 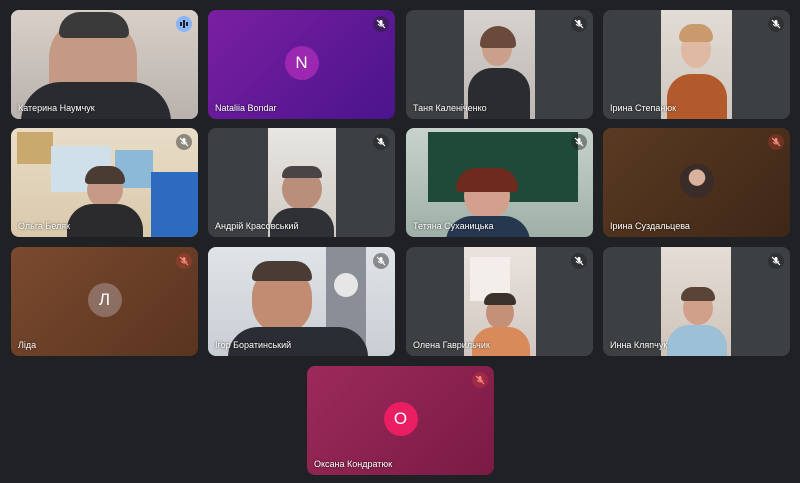 What do you see at coordinates (643, 108) in the screenshot?
I see `participant-name: Ірина Степанюк` at bounding box center [643, 108].